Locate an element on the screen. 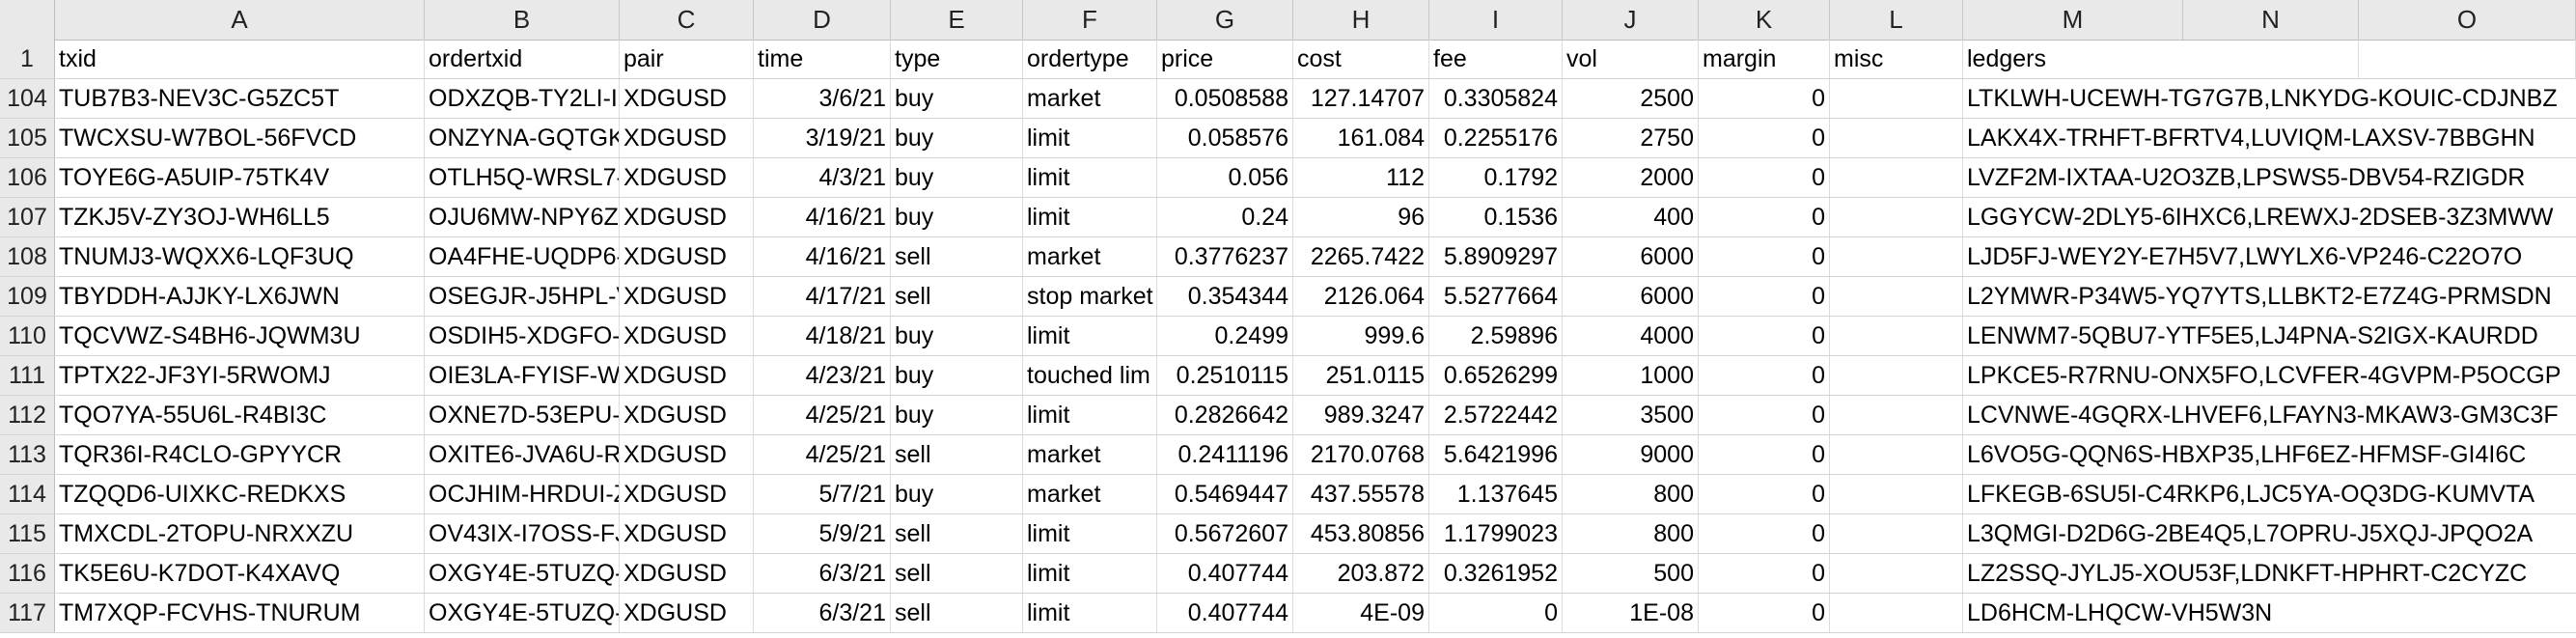  cell-m: LJD5FJ-WEY2Y-E7H5V7,LWYLX6-VP246-C22O7O is located at coordinates (2269, 256).